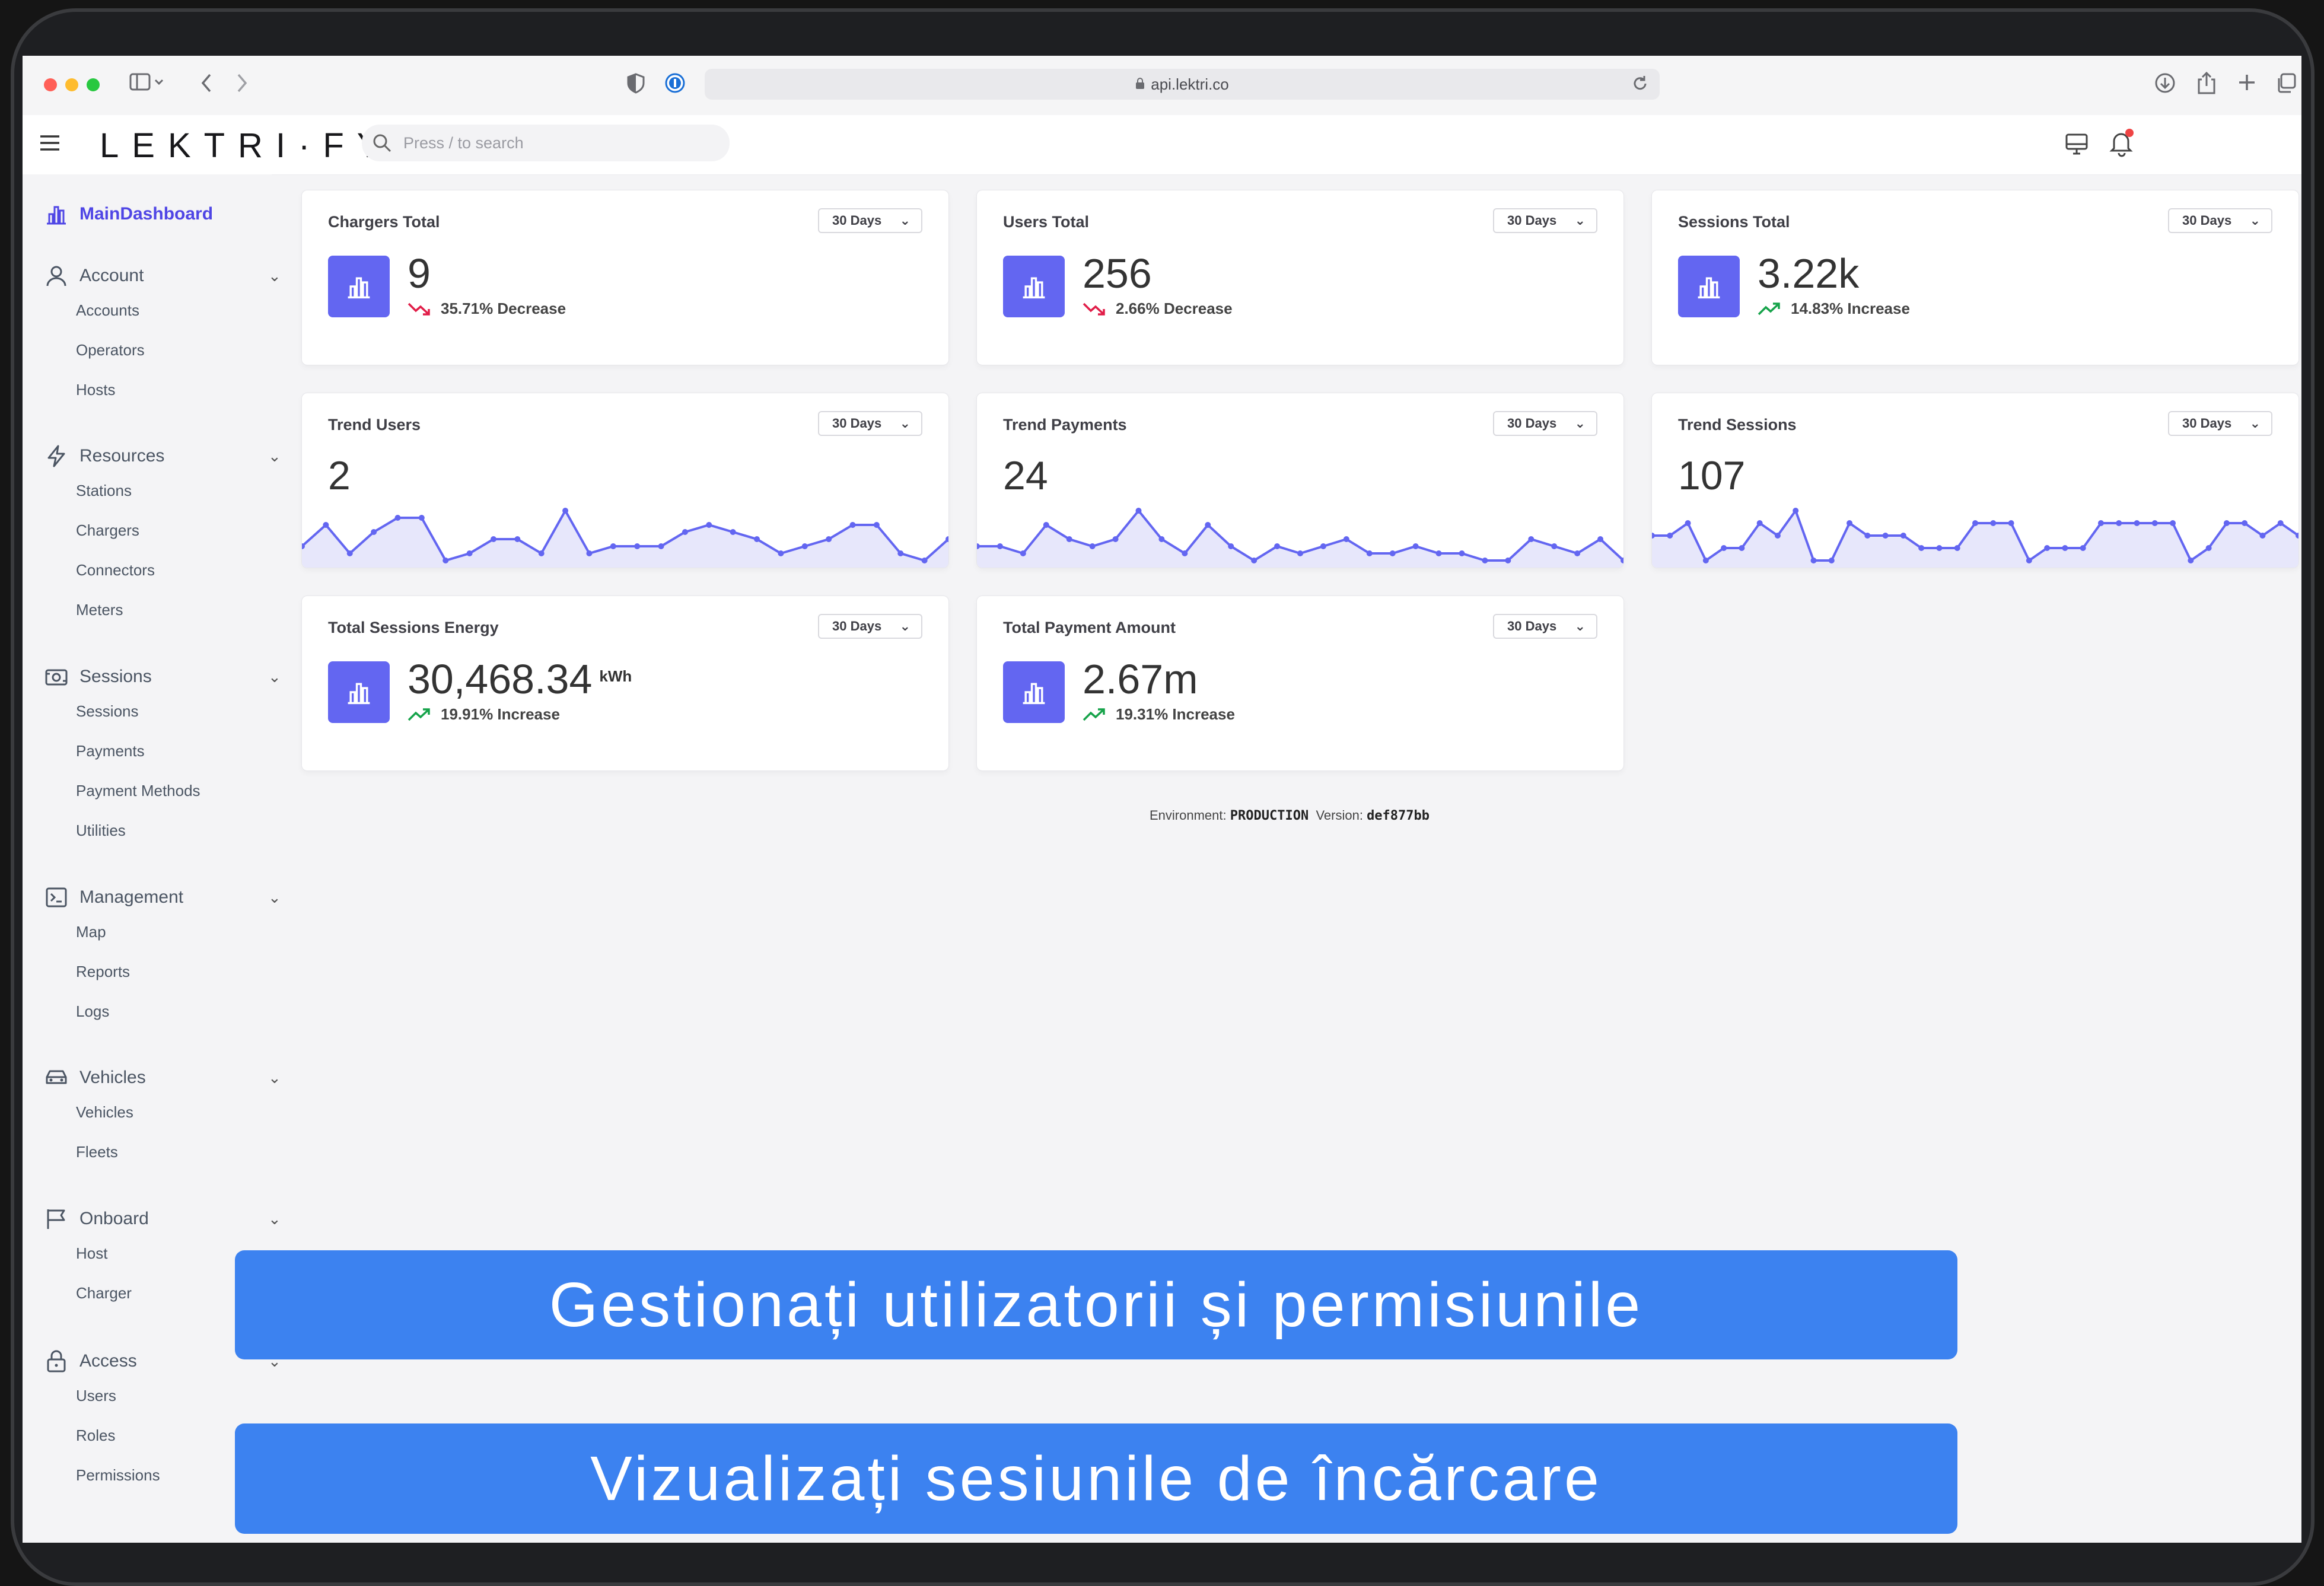 This screenshot has height=1586, width=2324. Describe the element at coordinates (147, 84) in the screenshot. I see `sidebar-toggle-icon` at that location.